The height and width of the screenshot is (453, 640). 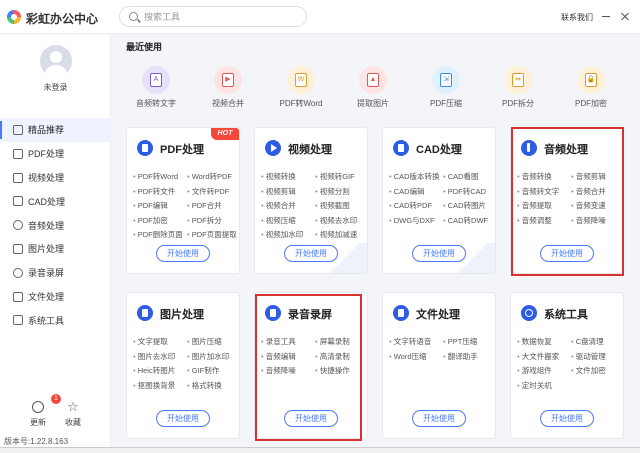 I want to click on image-icon, so click(x=18, y=248).